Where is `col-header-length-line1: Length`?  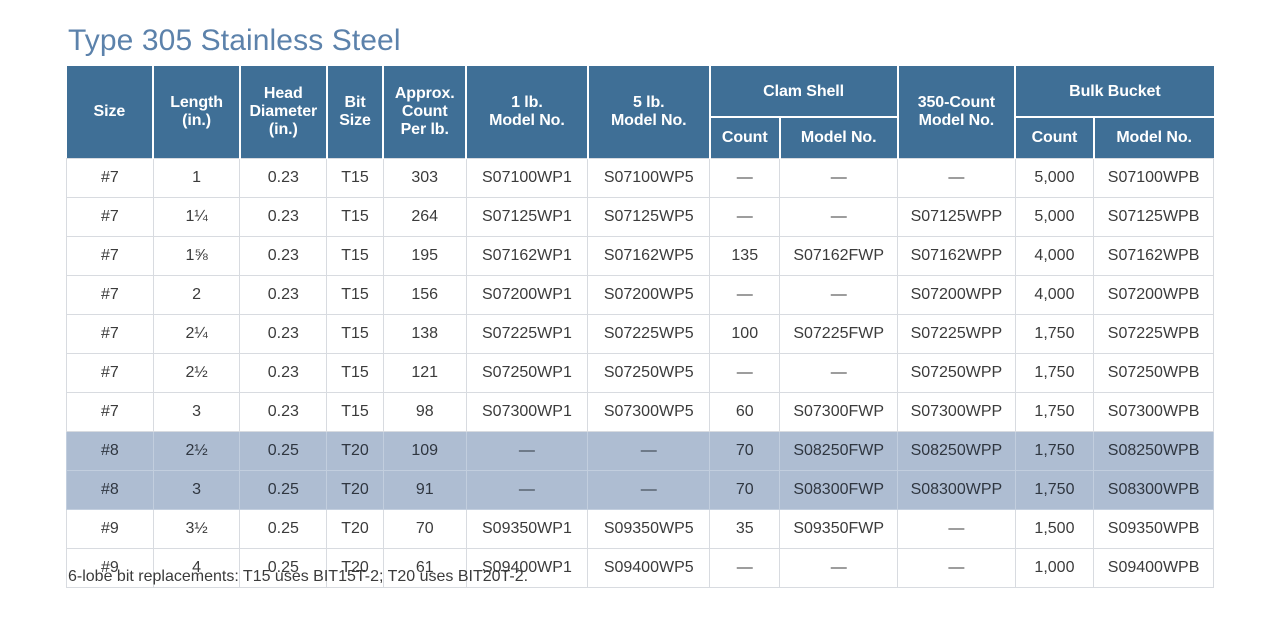
col-header-length-line1: Length is located at coordinates (196, 103).